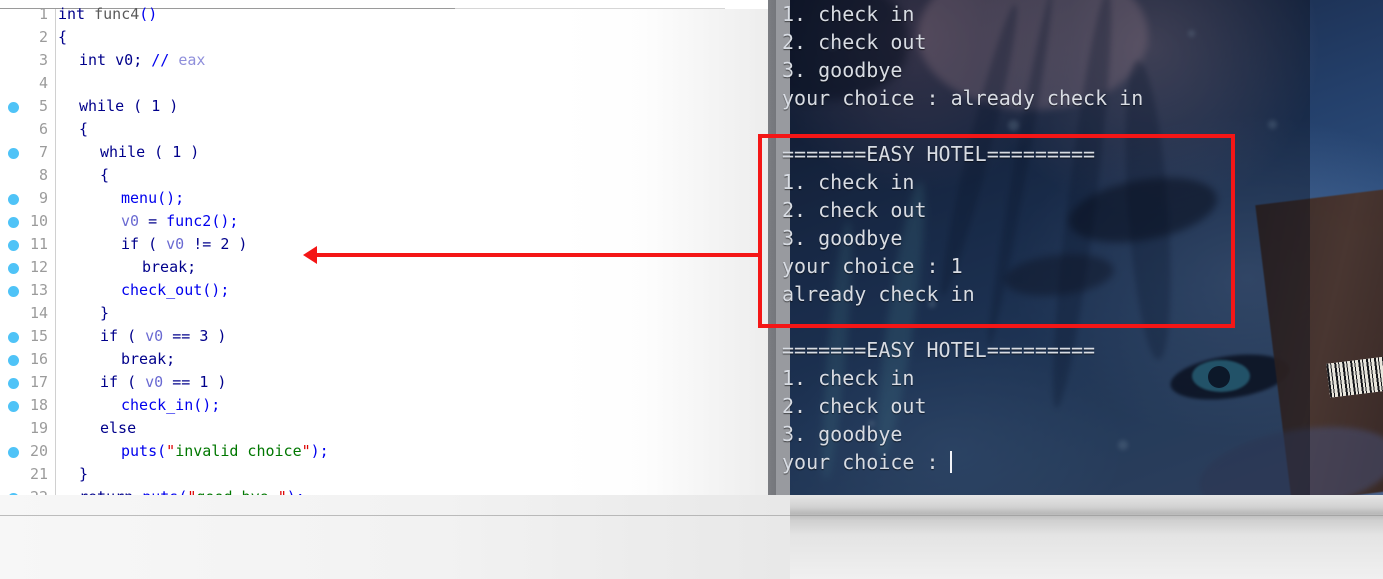 This screenshot has height=579, width=1383. What do you see at coordinates (43, 37) in the screenshot?
I see `line-number: 2` at bounding box center [43, 37].